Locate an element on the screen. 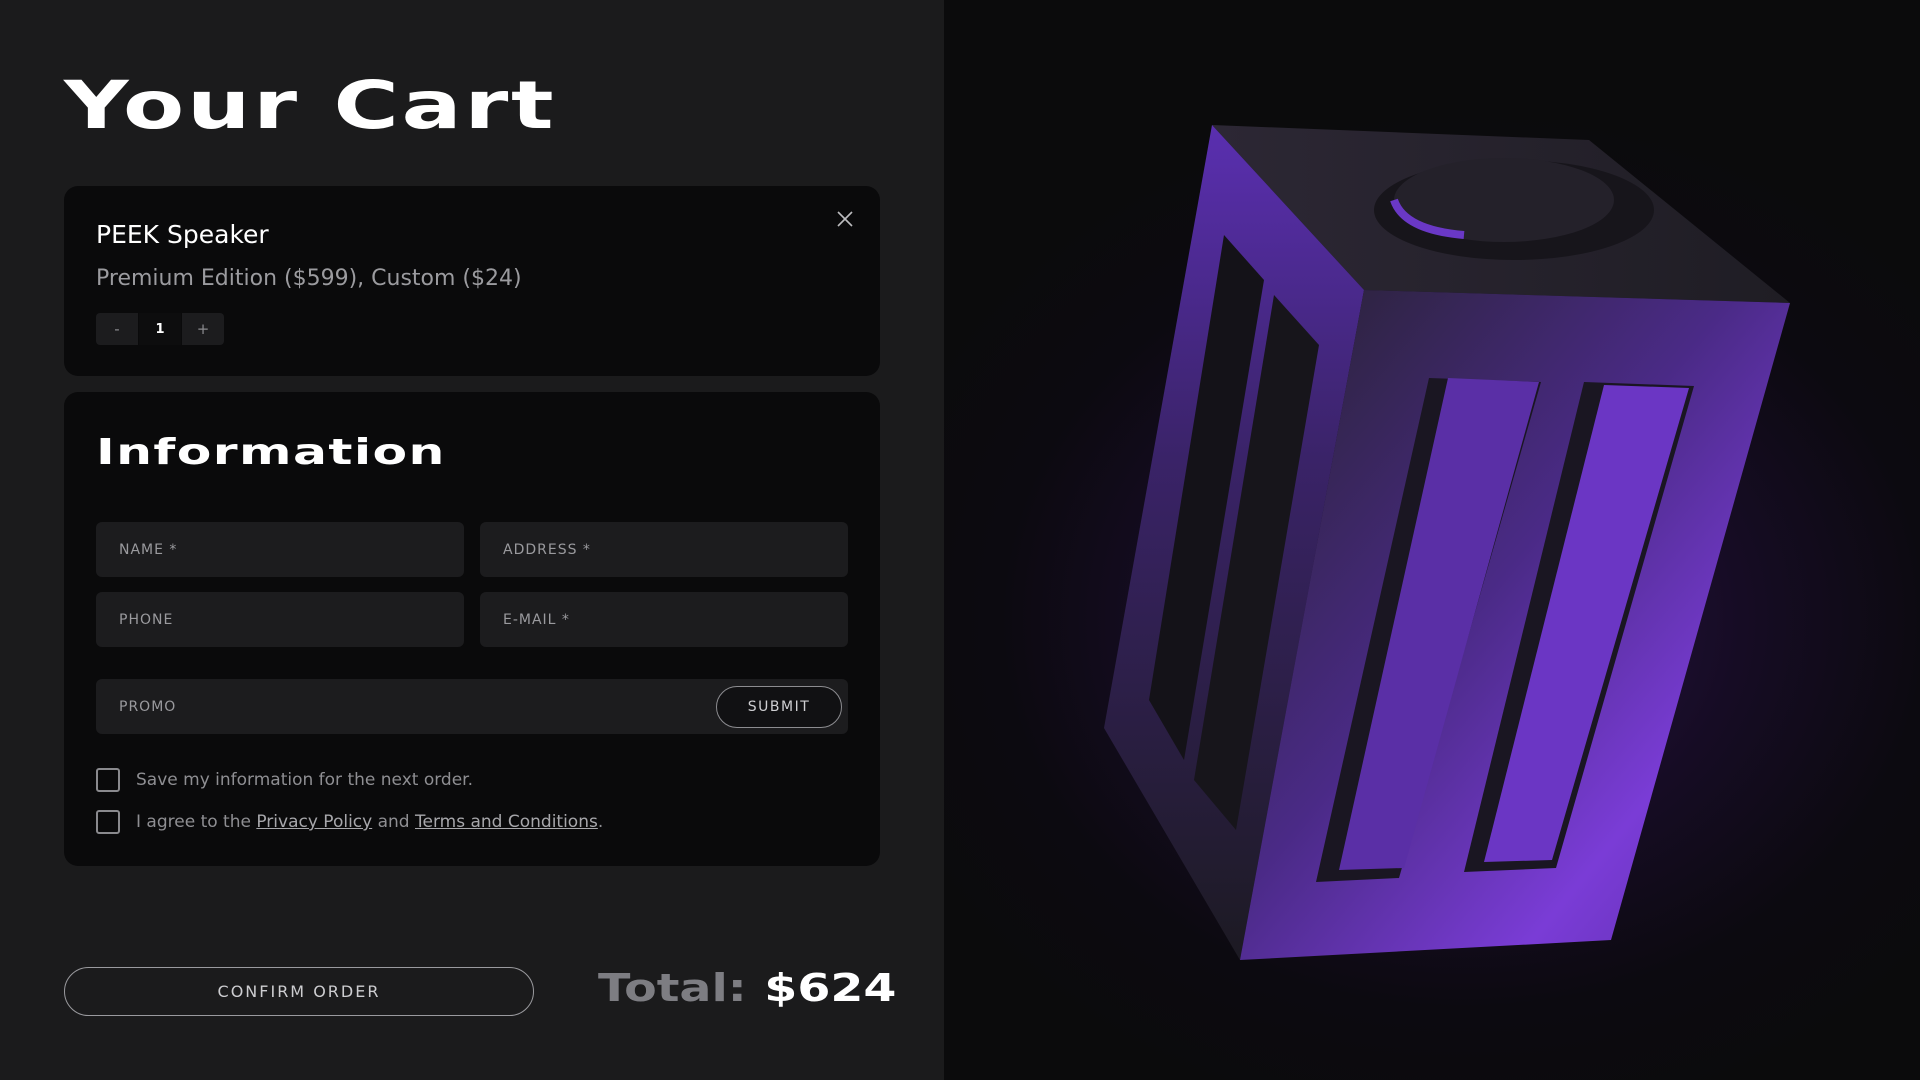  name-field: NAME * is located at coordinates (280, 549).